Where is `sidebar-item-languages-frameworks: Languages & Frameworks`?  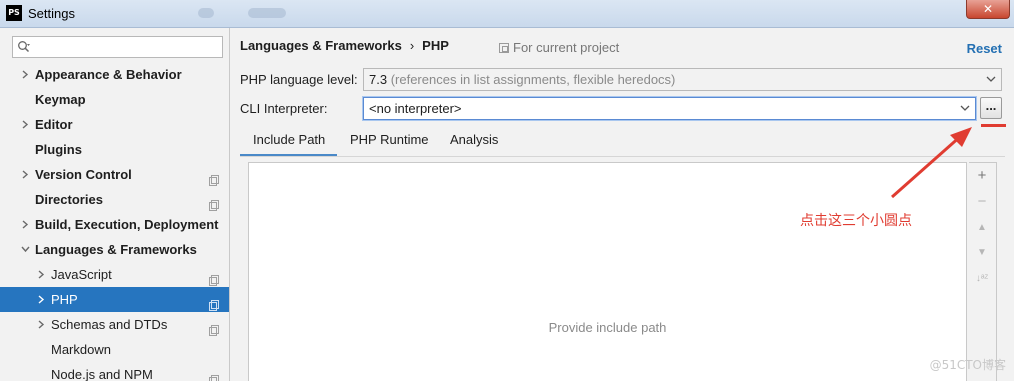
sidebar-item-languages-frameworks: Languages & Frameworks is located at coordinates (114, 249).